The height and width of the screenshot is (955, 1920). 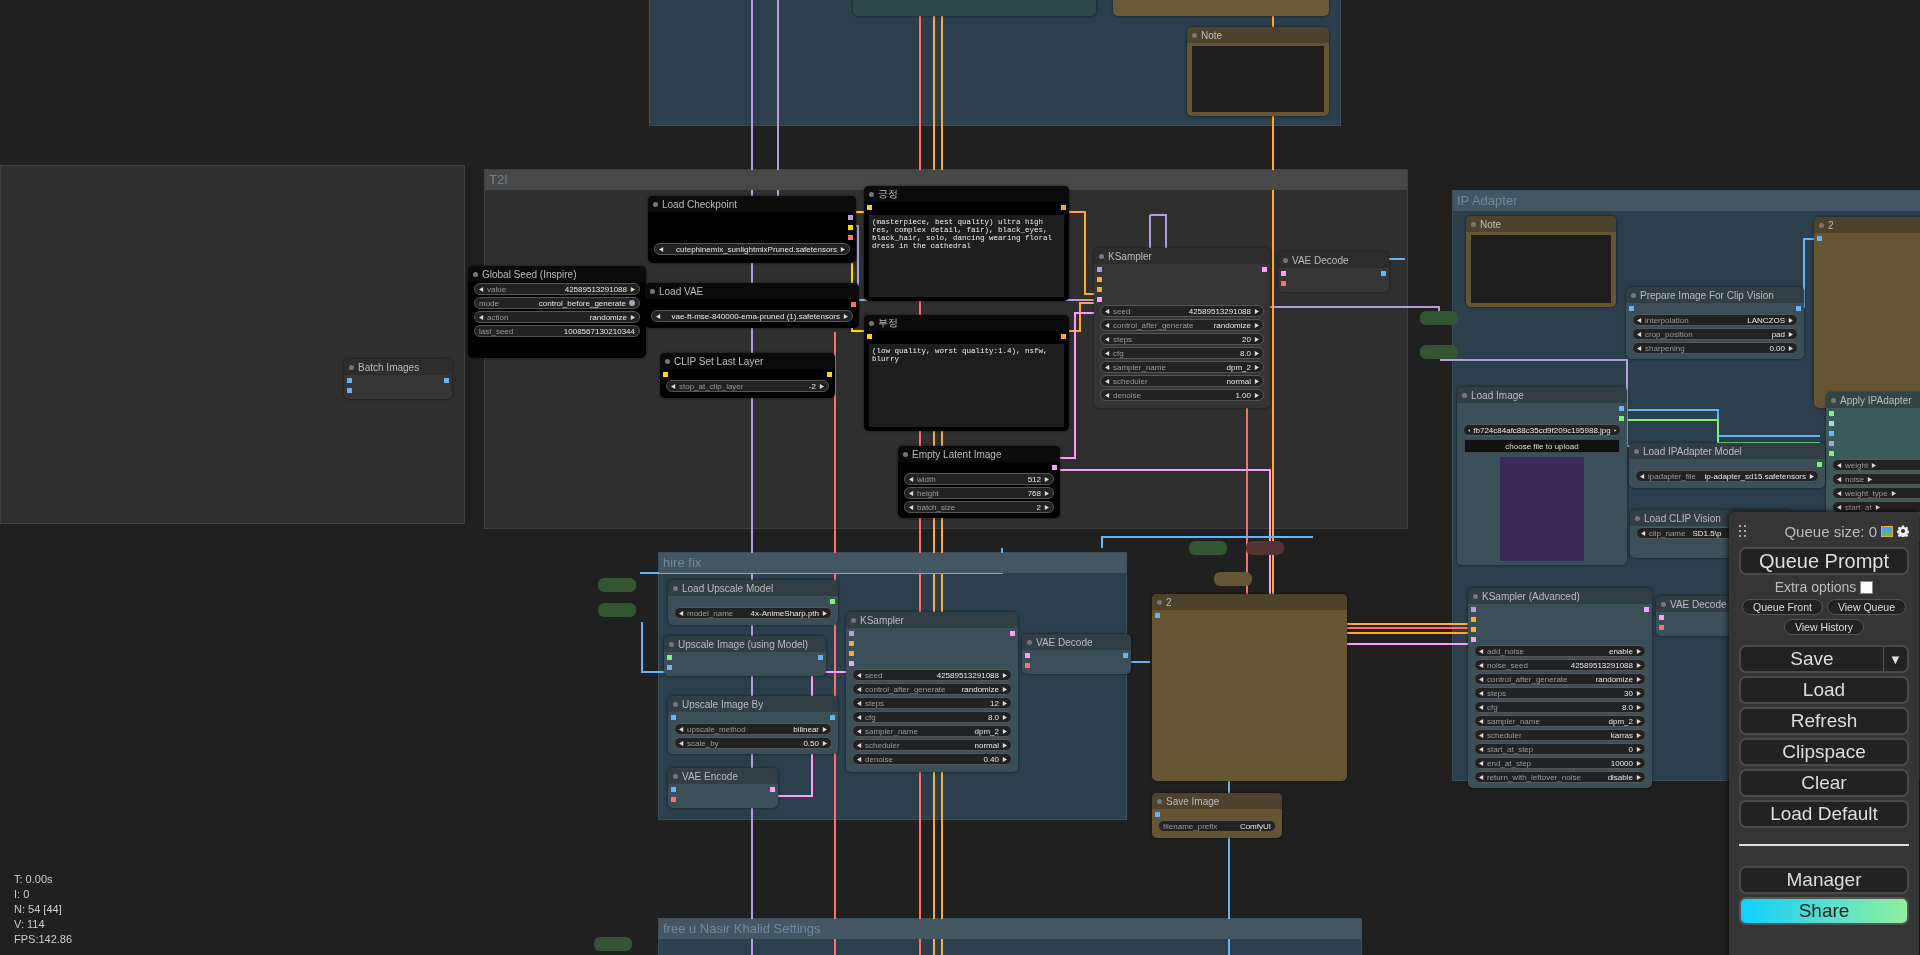 What do you see at coordinates (1560, 693) in the screenshot?
I see `number-widget: steps 30` at bounding box center [1560, 693].